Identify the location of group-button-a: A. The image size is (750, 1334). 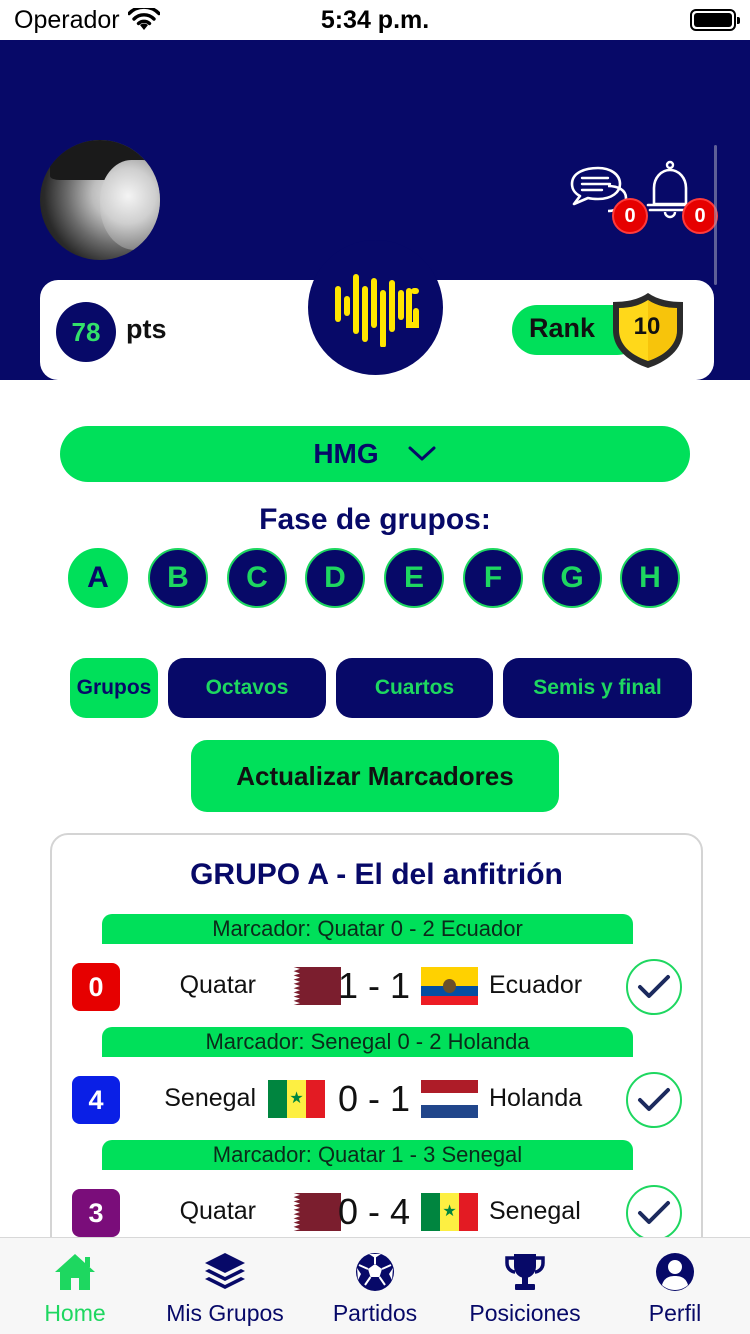
(98, 578).